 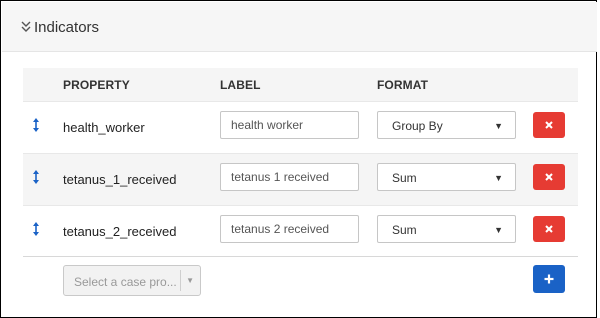 What do you see at coordinates (120, 231) in the screenshot?
I see `property-name: tetanus_2_received` at bounding box center [120, 231].